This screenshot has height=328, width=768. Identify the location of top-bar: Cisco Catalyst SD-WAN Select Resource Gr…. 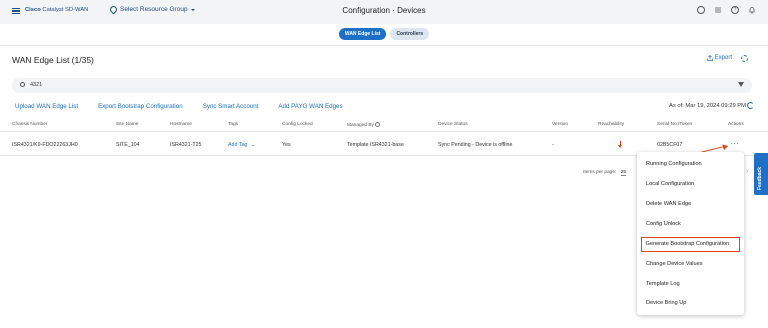
(384, 12).